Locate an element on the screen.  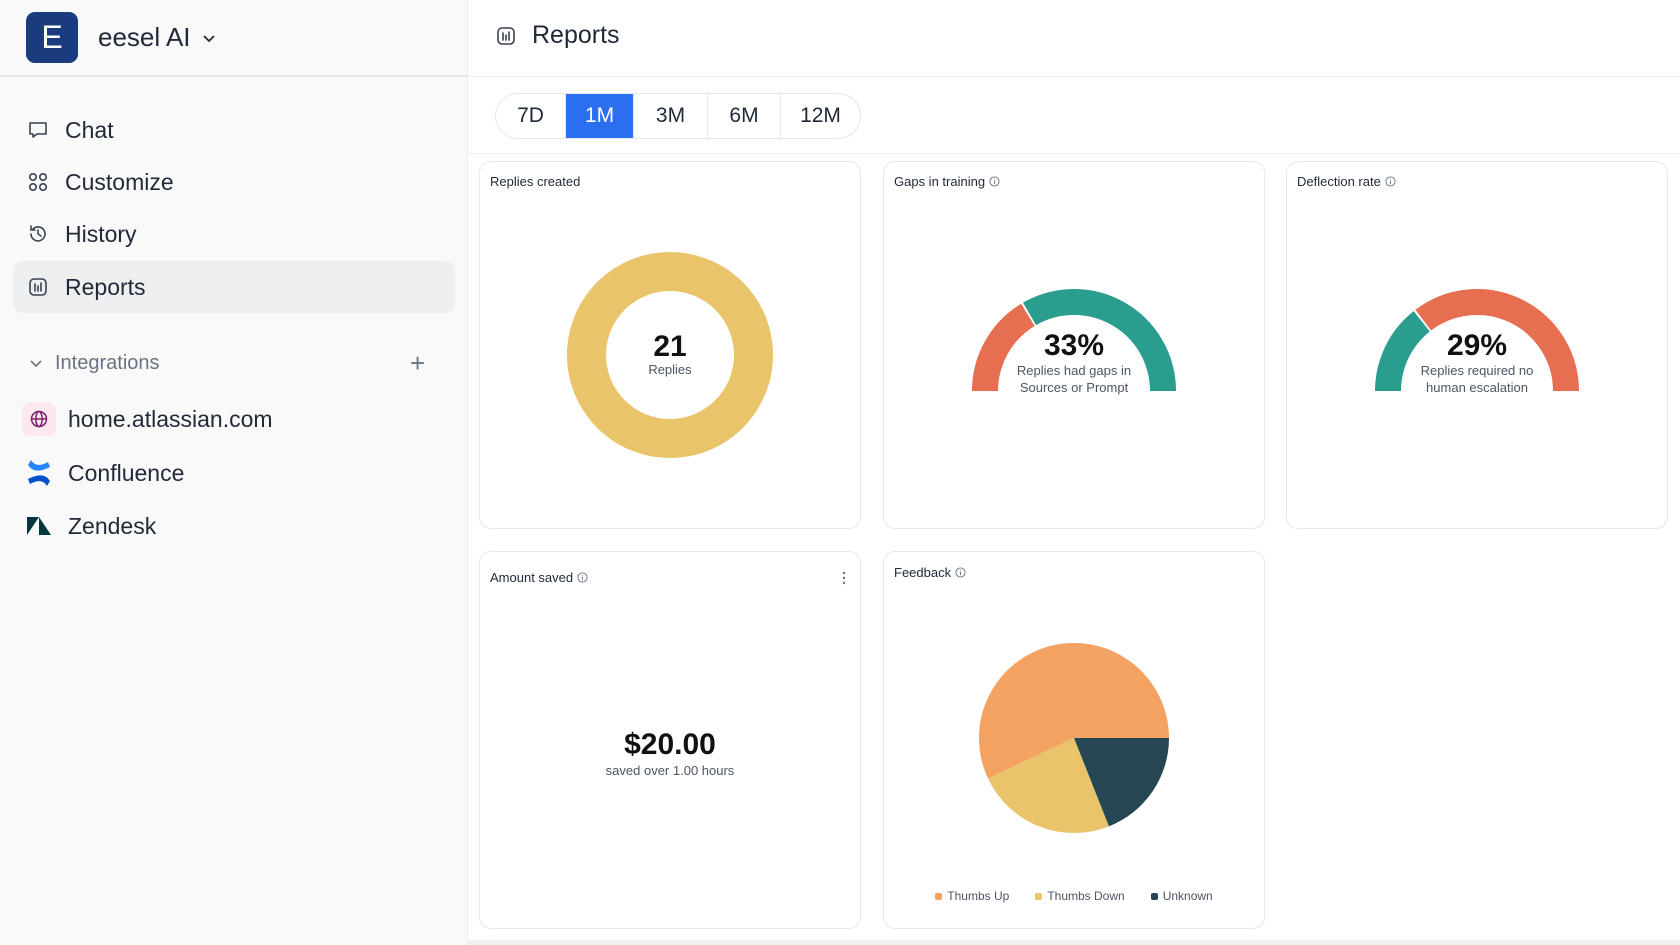
date-range-tabs: 7D 1M 3M 6M 12M is located at coordinates (678, 116).